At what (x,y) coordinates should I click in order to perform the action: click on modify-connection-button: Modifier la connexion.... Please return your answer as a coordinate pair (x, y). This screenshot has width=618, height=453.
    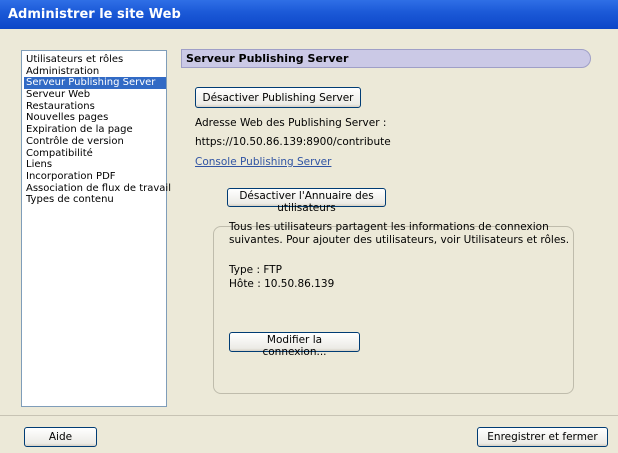
    Looking at the image, I should click on (294, 345).